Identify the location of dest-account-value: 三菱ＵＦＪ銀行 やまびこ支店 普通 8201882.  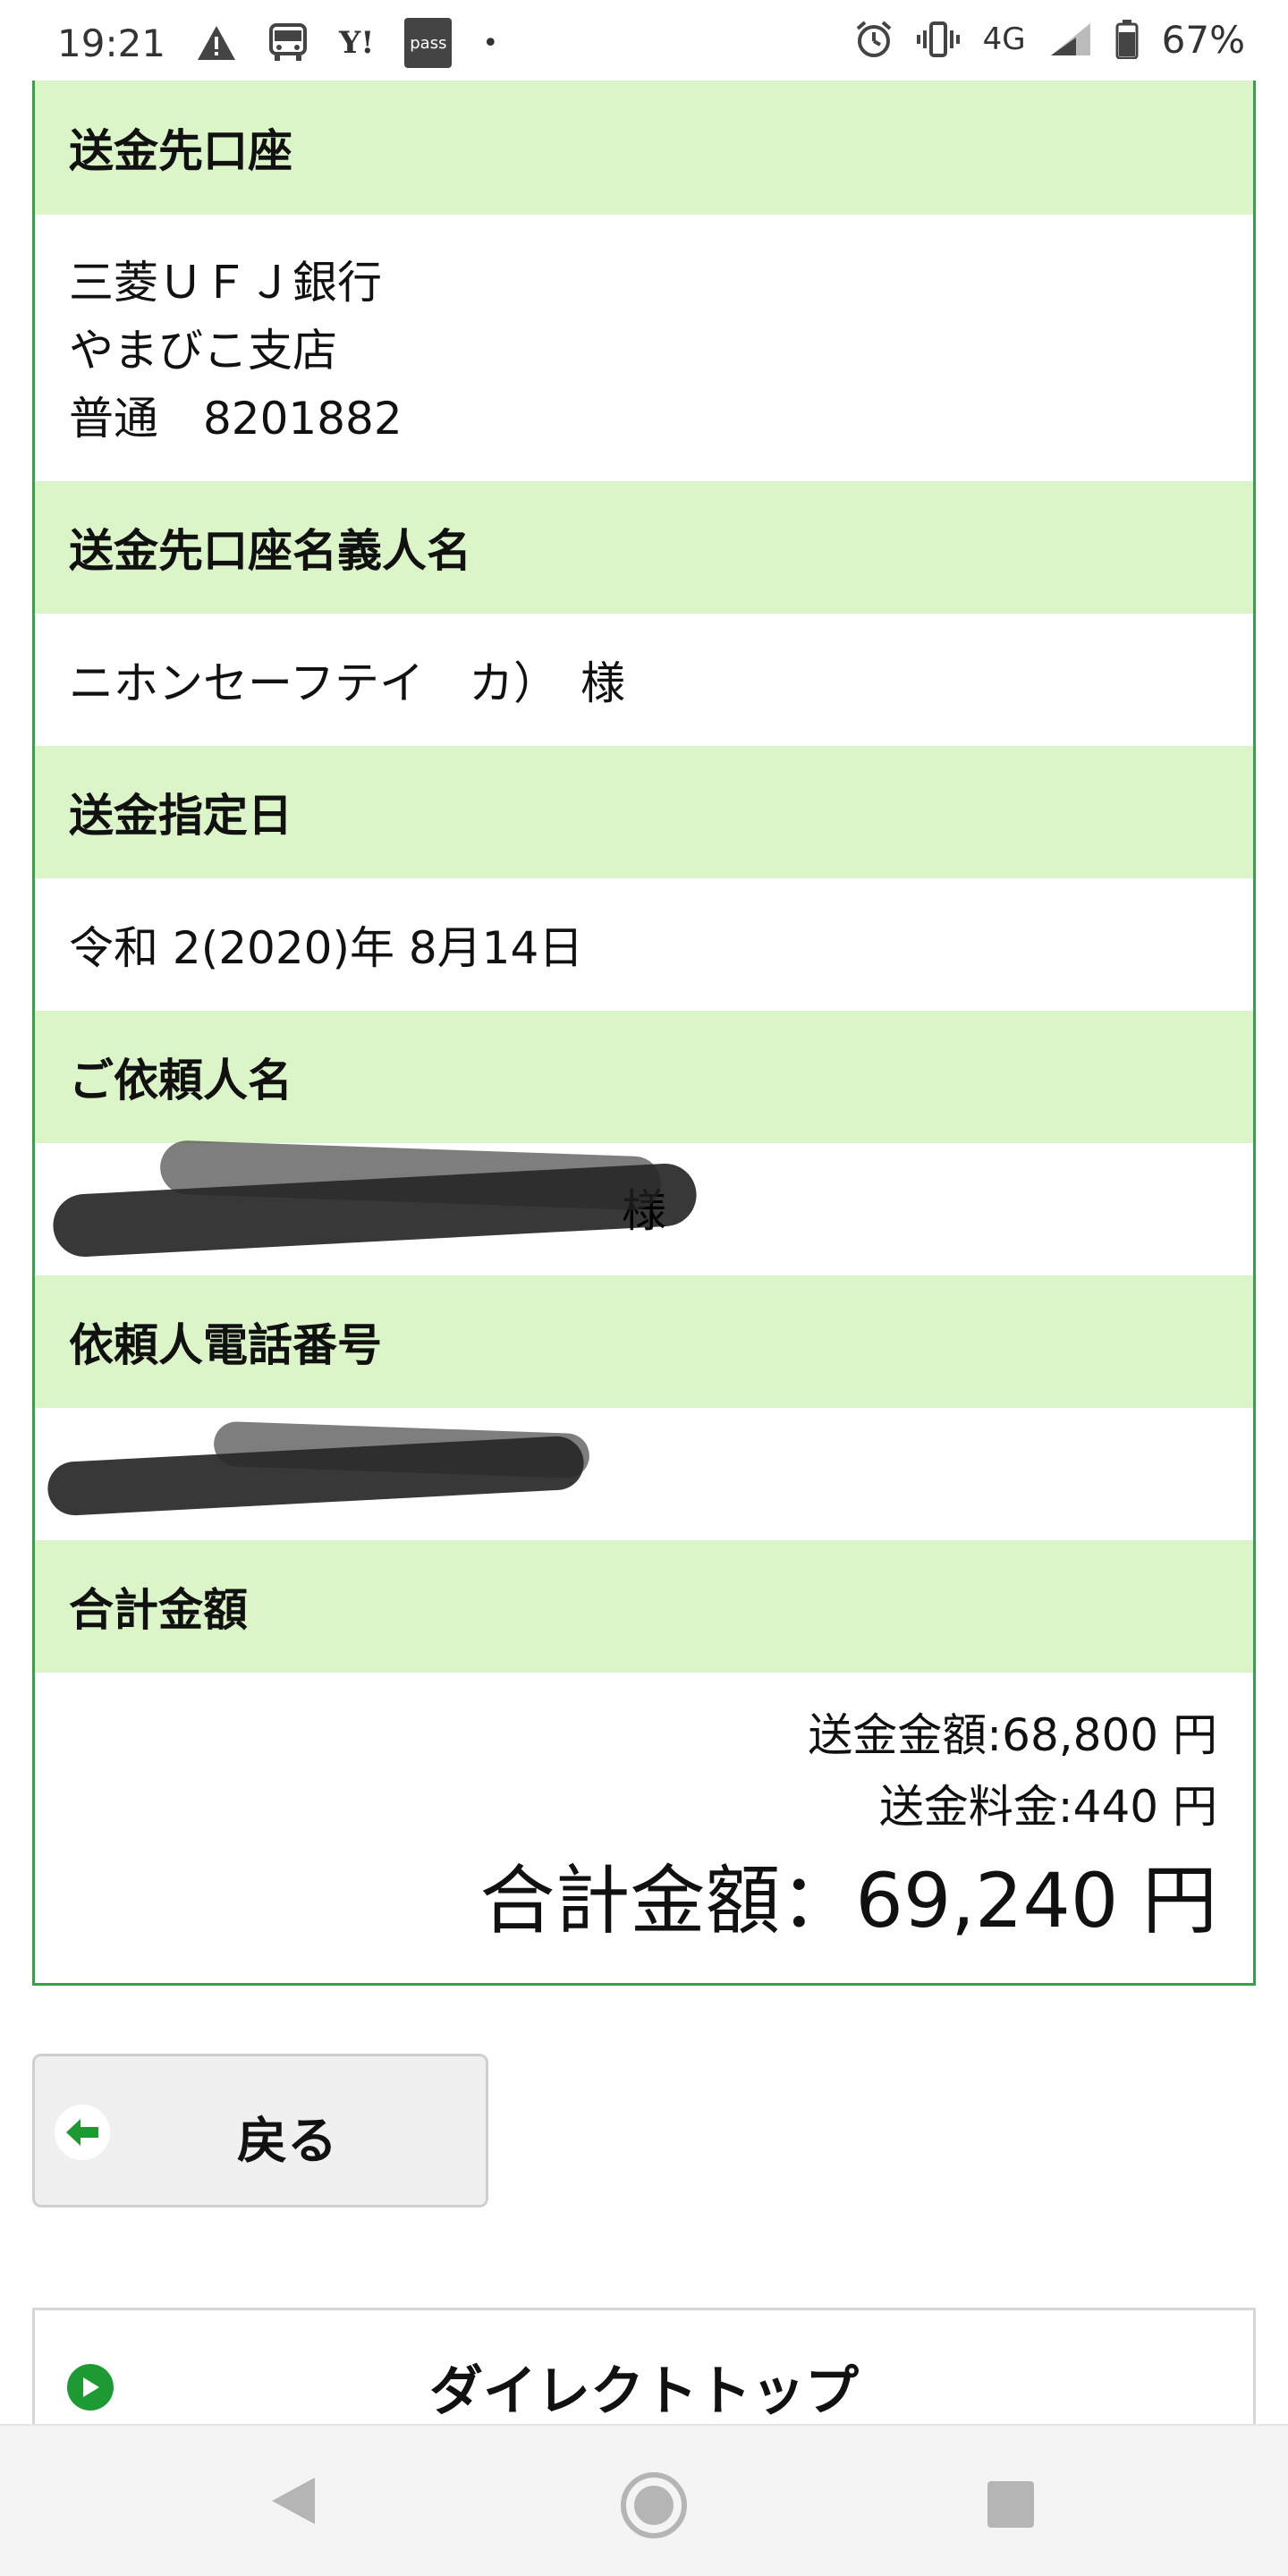
(644, 348).